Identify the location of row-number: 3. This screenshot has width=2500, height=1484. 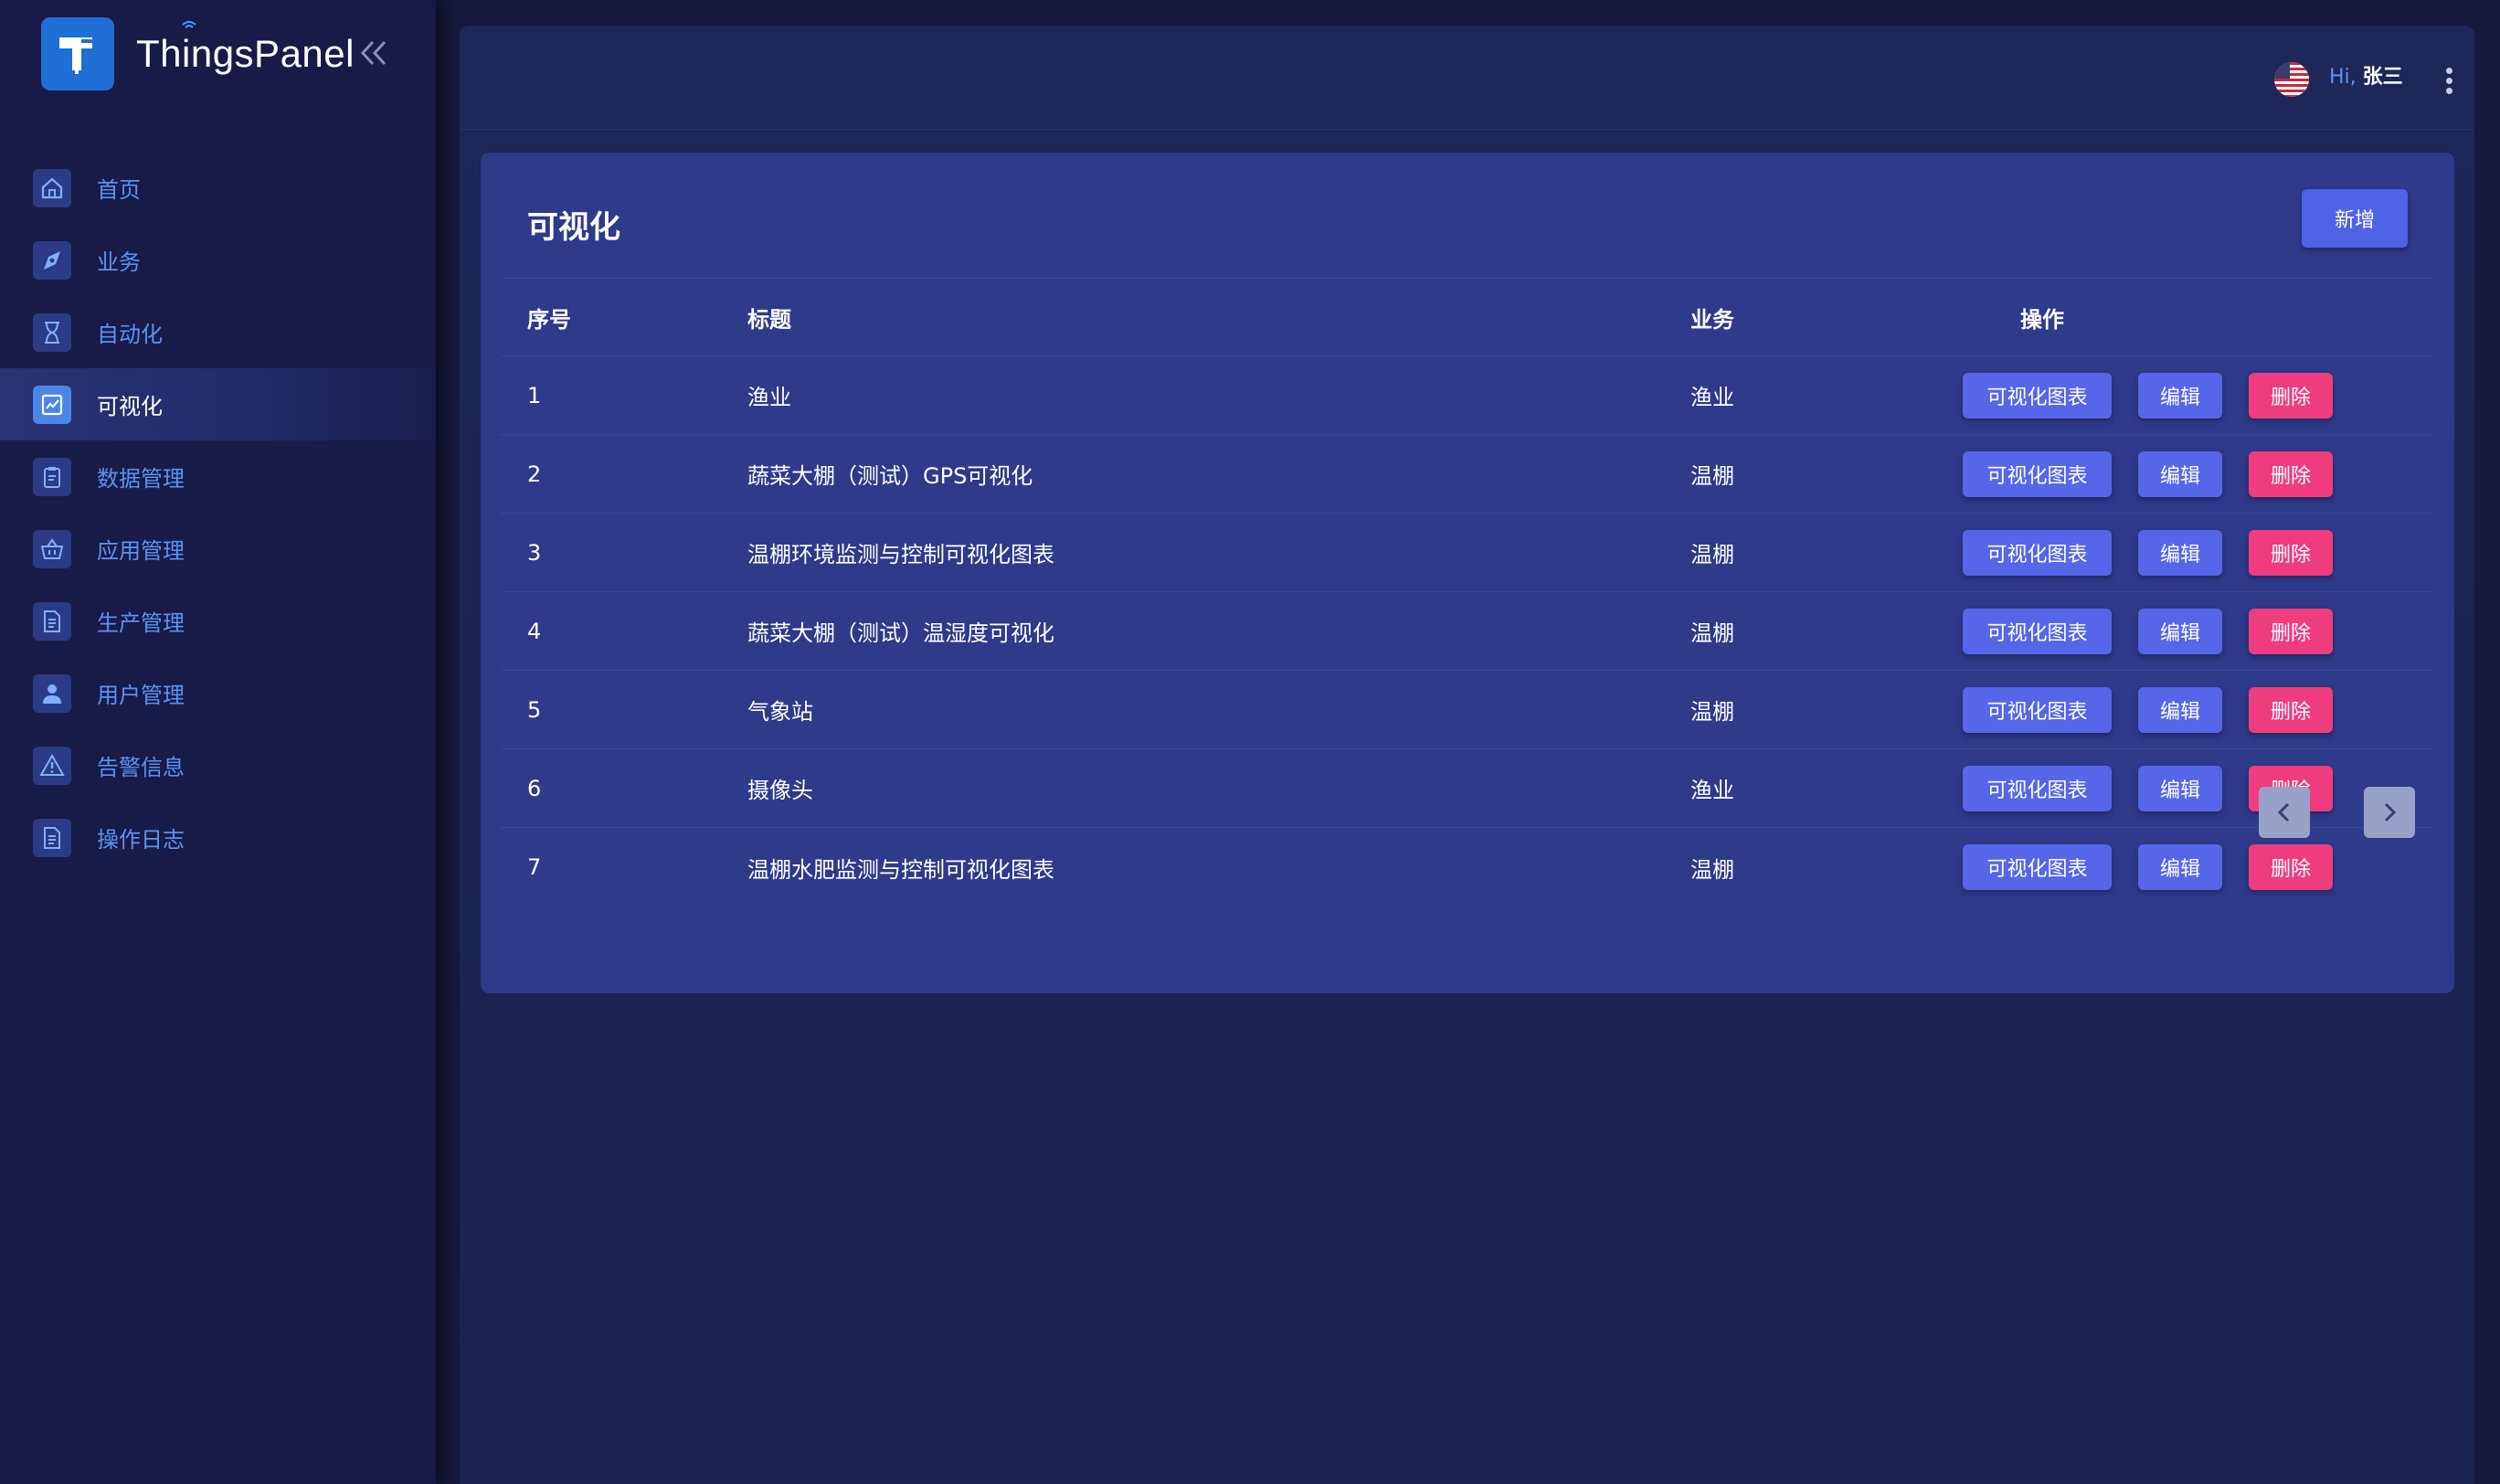
(534, 552).